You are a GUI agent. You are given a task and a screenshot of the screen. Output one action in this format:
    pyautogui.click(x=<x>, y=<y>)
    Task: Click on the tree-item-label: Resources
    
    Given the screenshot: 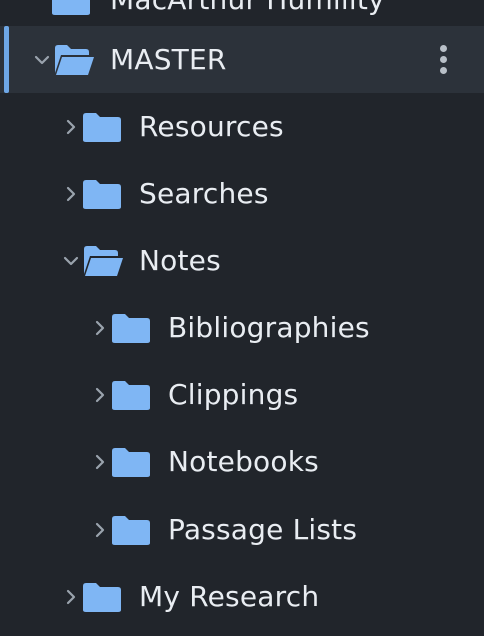 What is the action you would take?
    pyautogui.click(x=211, y=126)
    